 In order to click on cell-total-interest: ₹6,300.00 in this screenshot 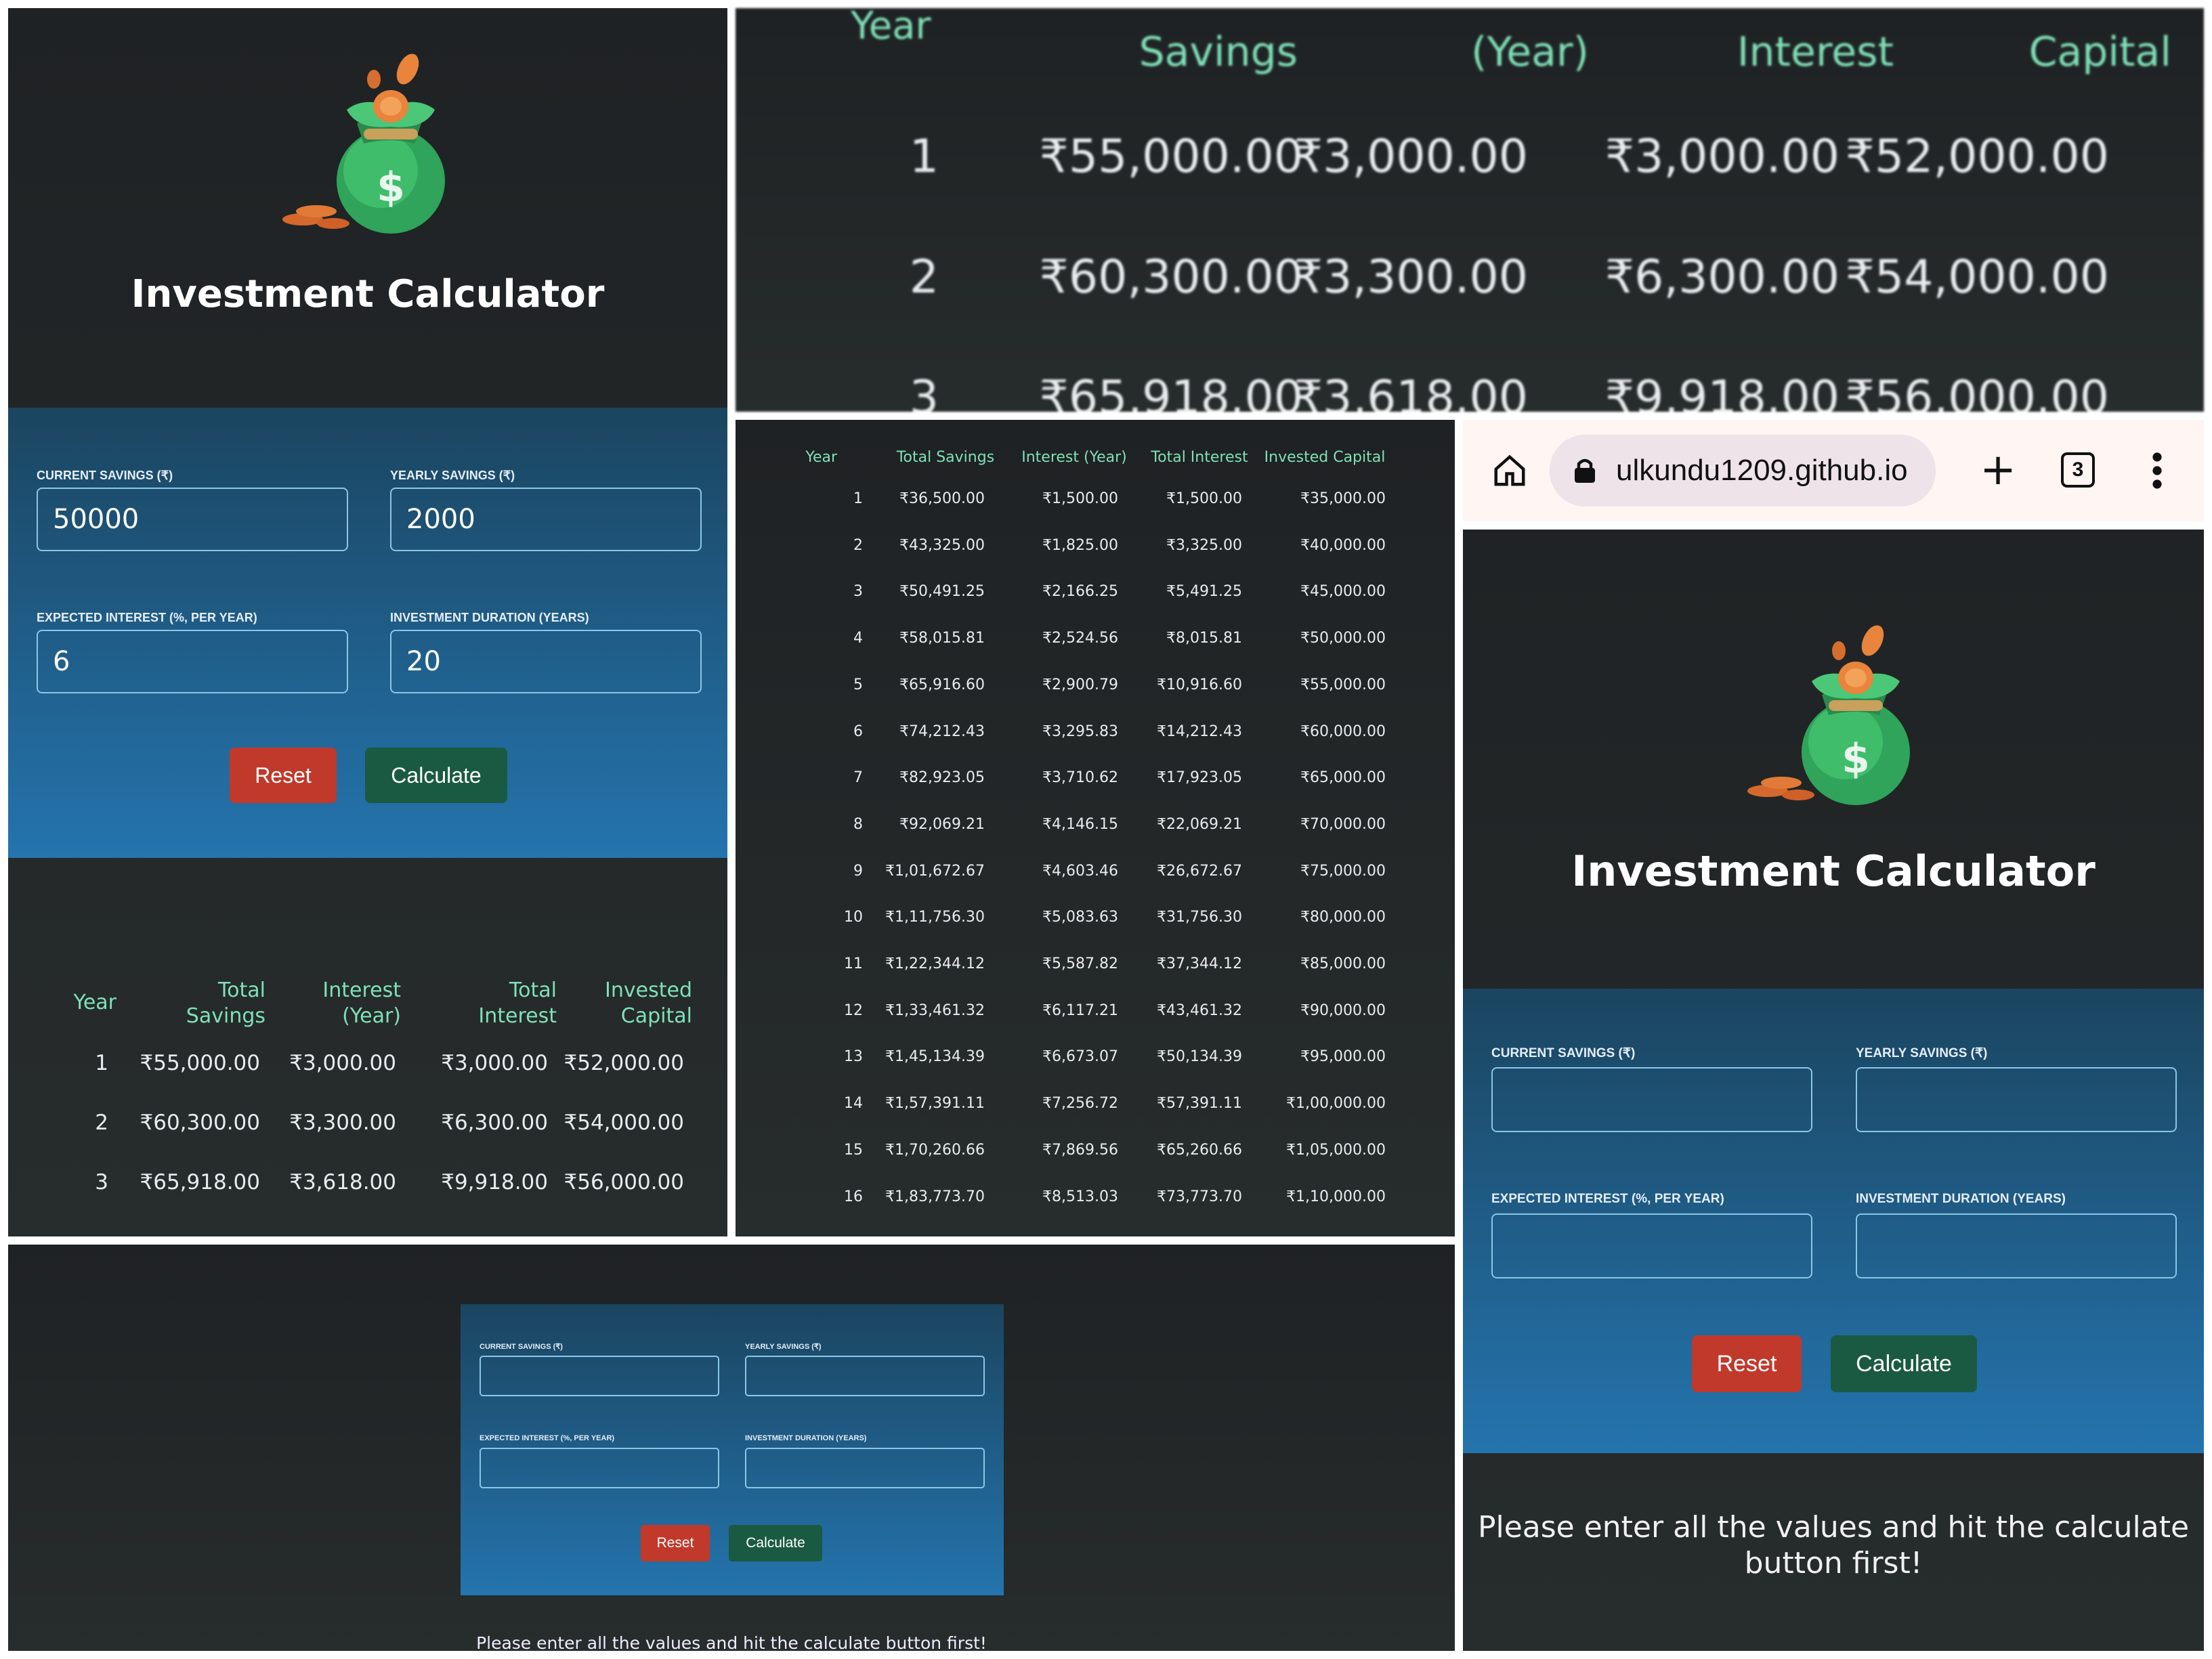, I will do `click(494, 1123)`.